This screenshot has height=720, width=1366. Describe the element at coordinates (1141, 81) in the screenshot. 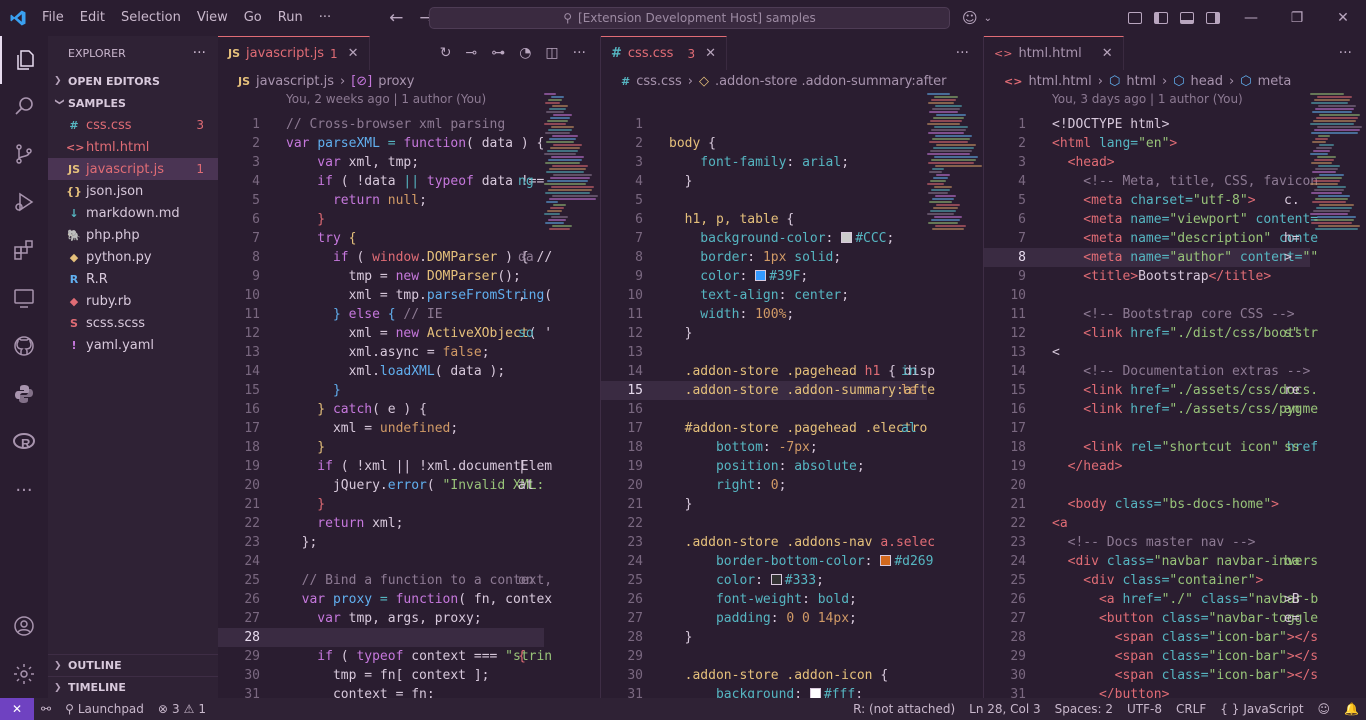

I see `breadcrumb-html: html` at that location.